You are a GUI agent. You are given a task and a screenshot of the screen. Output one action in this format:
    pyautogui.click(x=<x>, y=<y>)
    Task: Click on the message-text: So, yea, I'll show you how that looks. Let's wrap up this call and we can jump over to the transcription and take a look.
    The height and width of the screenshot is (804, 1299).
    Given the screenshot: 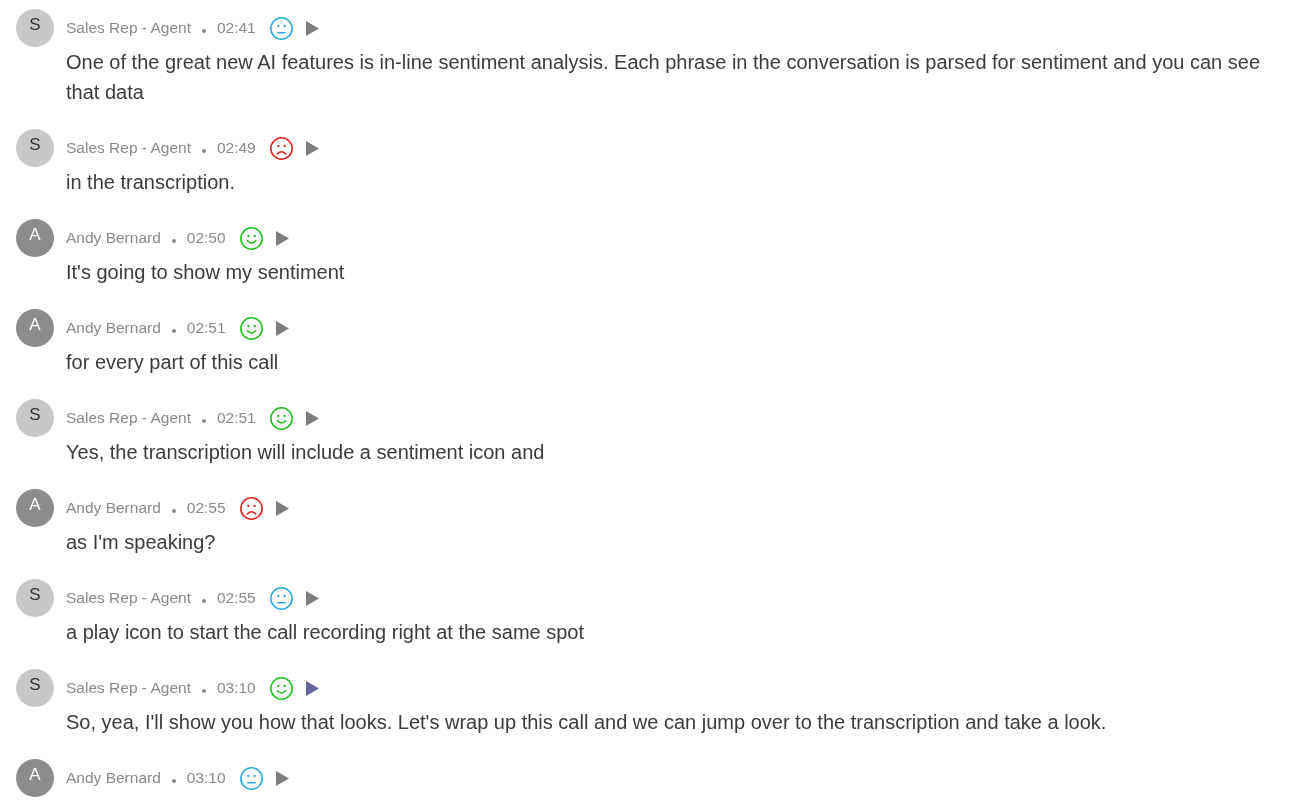 What is the action you would take?
    pyautogui.click(x=587, y=722)
    